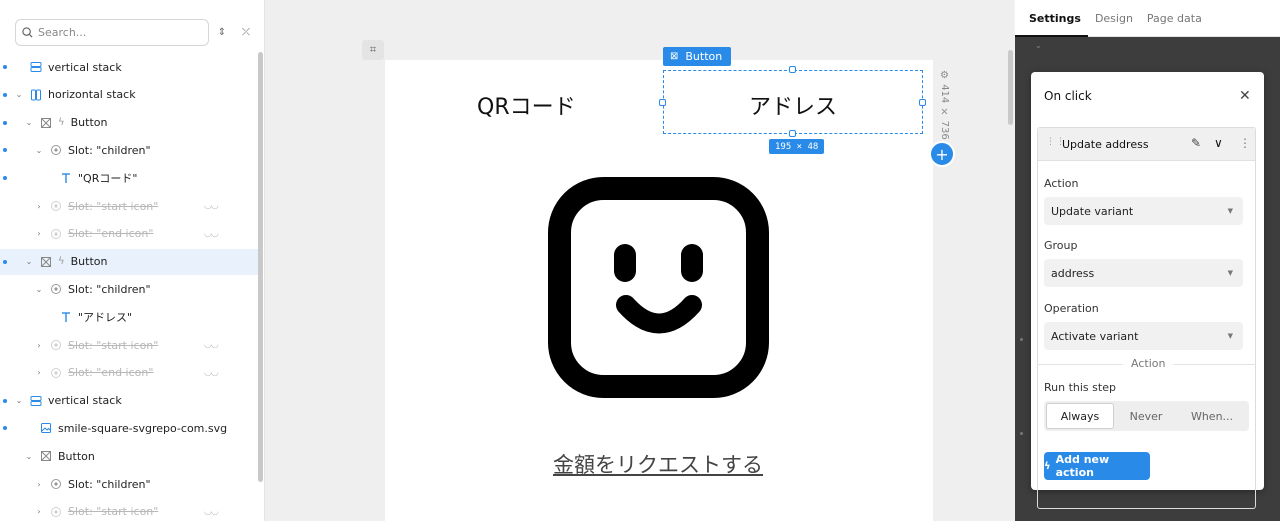 Image resolution: width=1280 pixels, height=521 pixels. Describe the element at coordinates (557, 105) in the screenshot. I see `qr-code-button-label: QRコード` at that location.